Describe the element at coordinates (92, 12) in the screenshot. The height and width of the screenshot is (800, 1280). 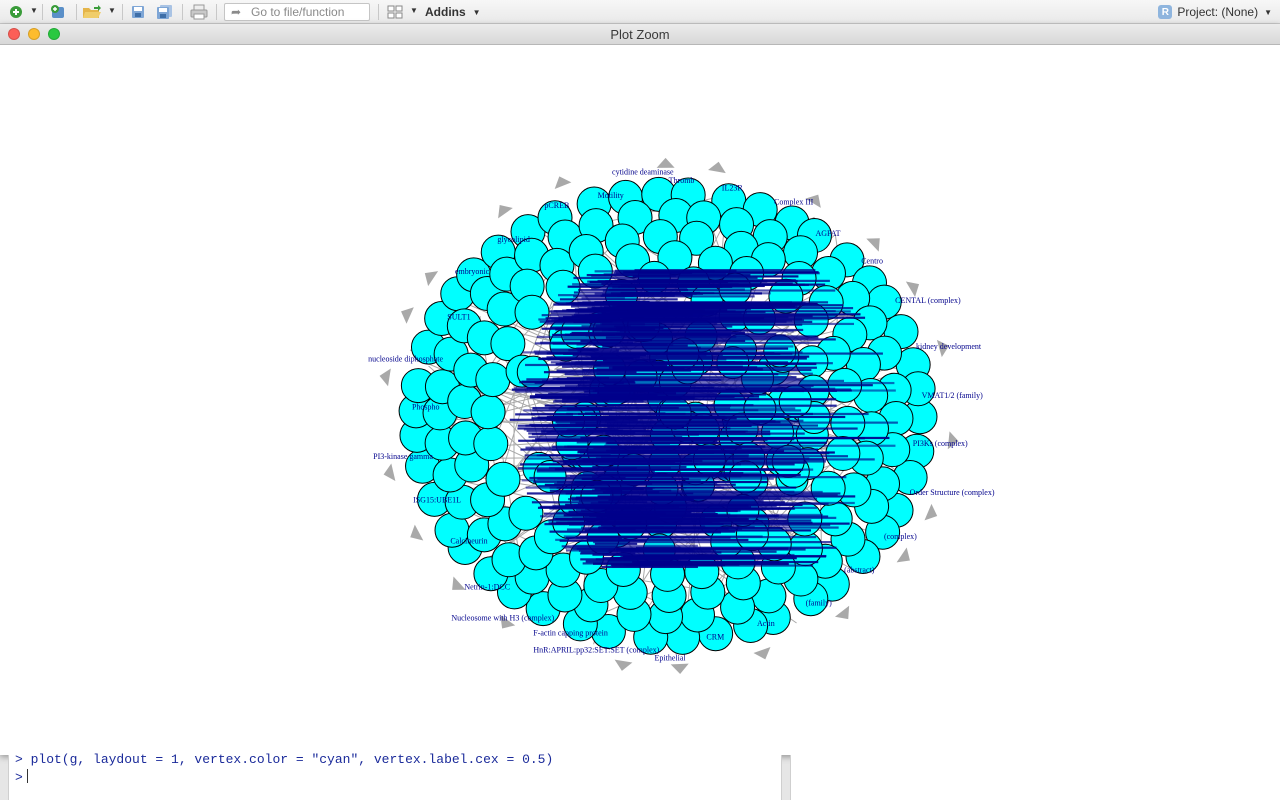
I see `open-file-button` at that location.